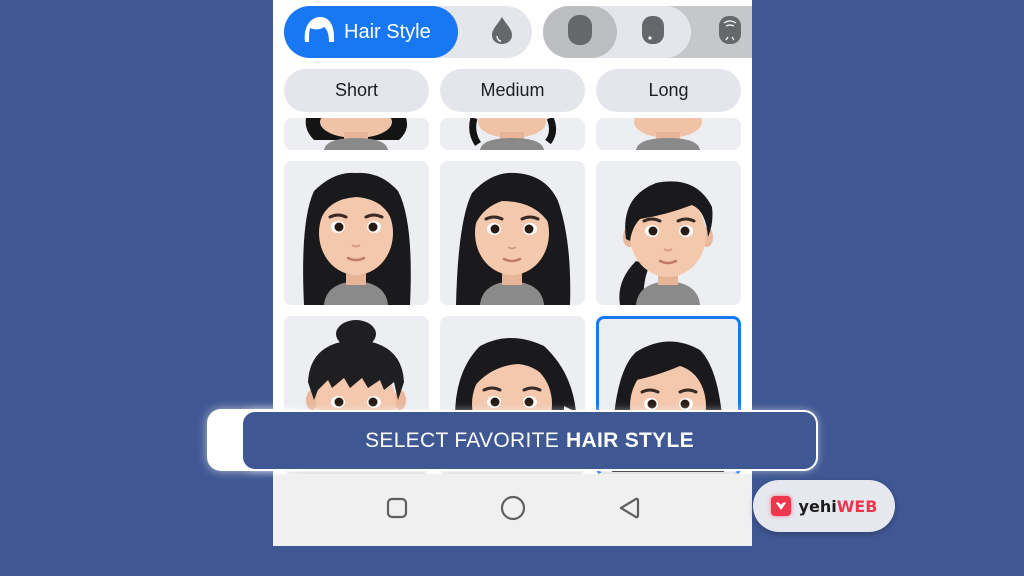 Image resolution: width=1024 pixels, height=576 pixels. I want to click on avatar-curly-short, so click(356, 134).